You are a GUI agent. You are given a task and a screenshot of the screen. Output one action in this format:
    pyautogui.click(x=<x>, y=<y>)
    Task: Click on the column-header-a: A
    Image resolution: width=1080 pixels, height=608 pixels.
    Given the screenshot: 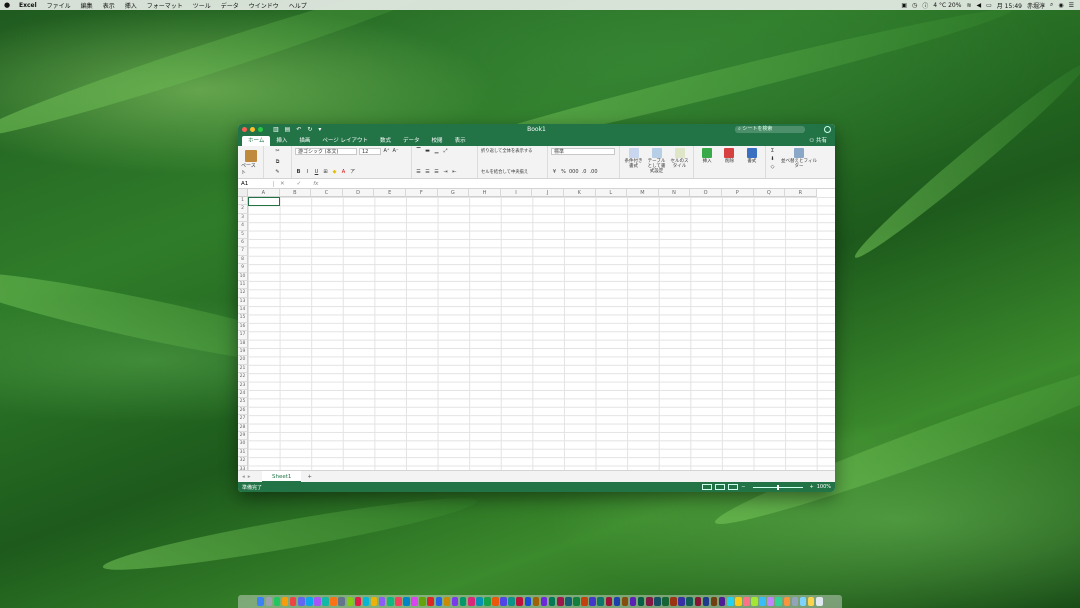 What is the action you would take?
    pyautogui.click(x=264, y=193)
    